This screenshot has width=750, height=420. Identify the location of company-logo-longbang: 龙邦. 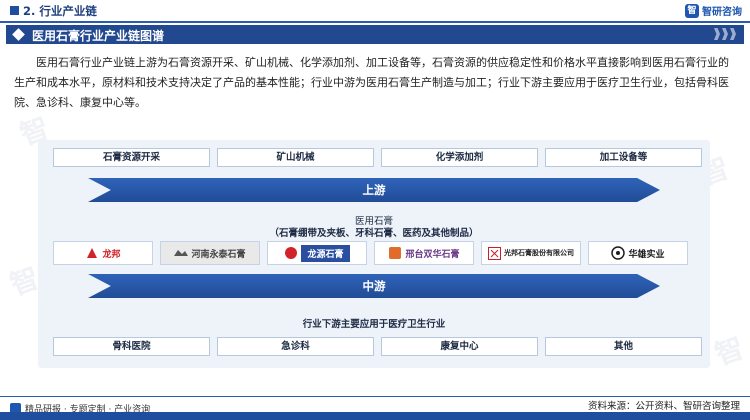
(103, 253).